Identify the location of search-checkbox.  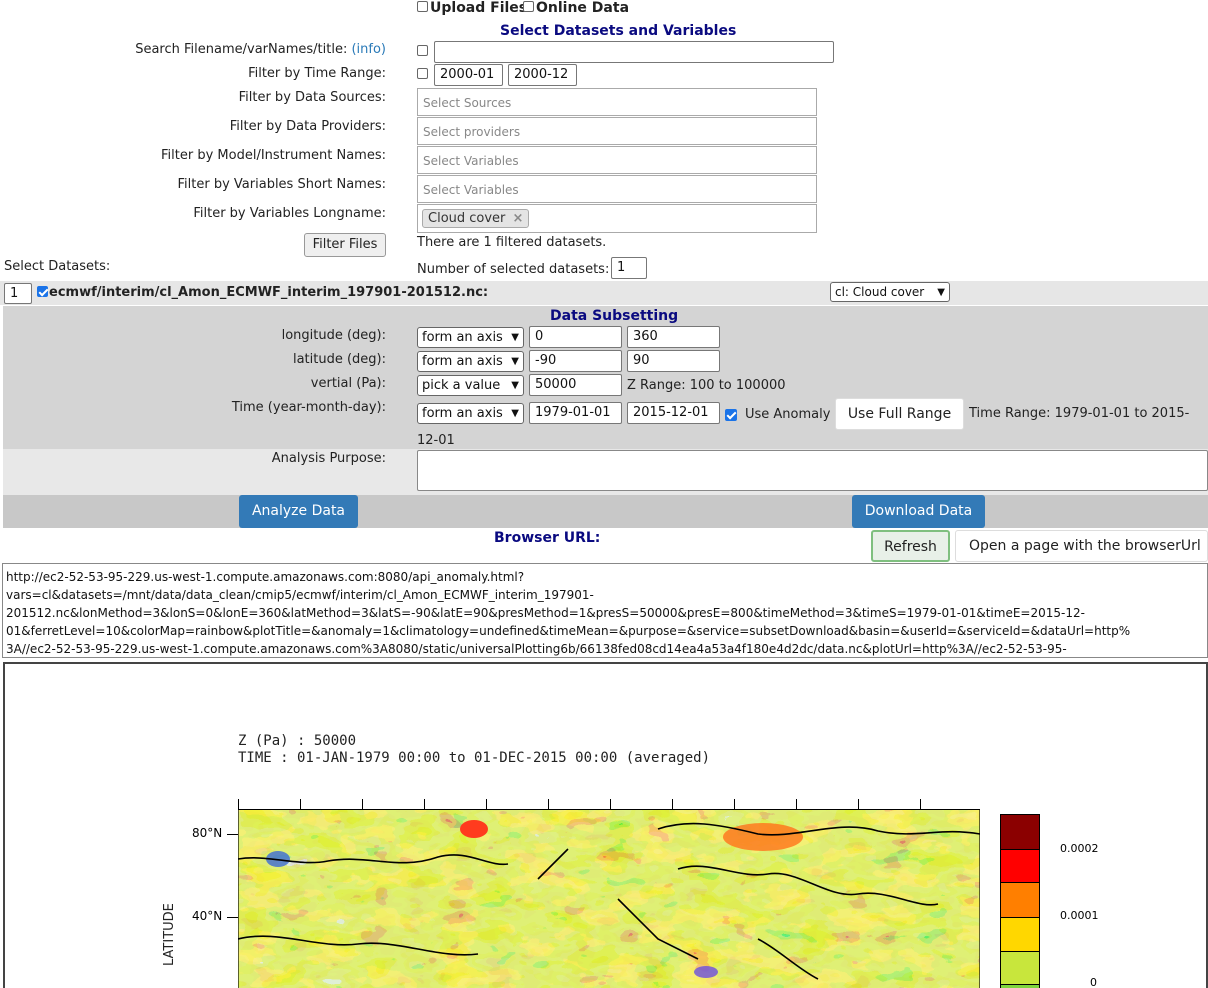
(422, 50).